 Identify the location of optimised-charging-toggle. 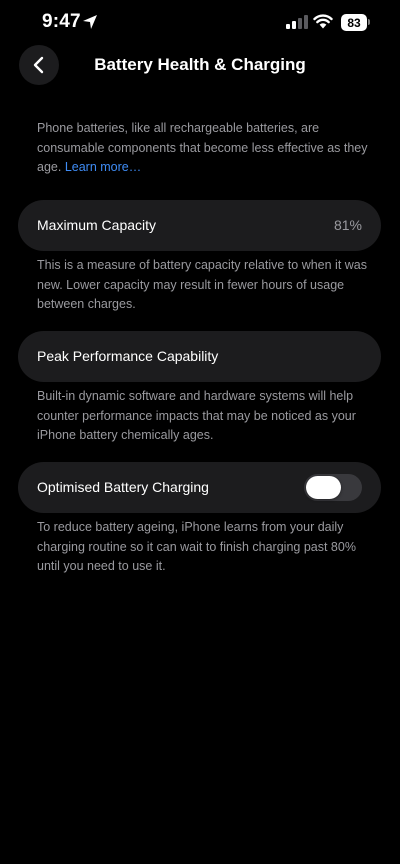
(333, 487).